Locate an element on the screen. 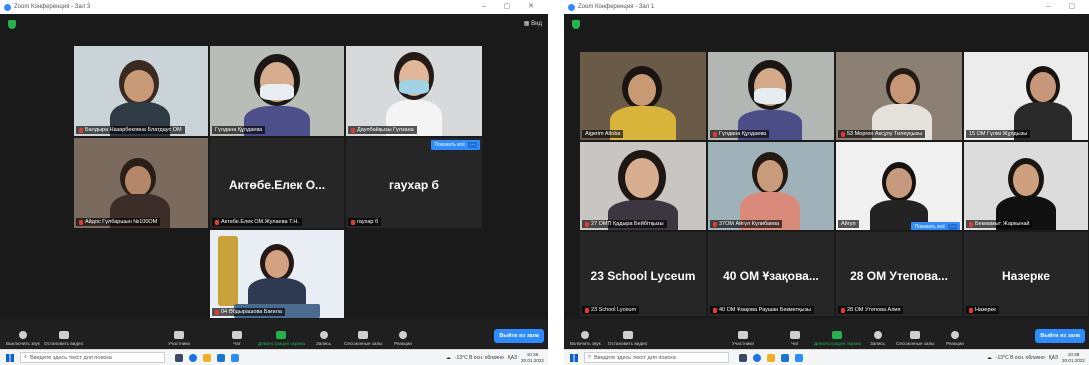 This screenshot has height=365, width=1089. clock: 10:36 20.01.2022 is located at coordinates (532, 358).